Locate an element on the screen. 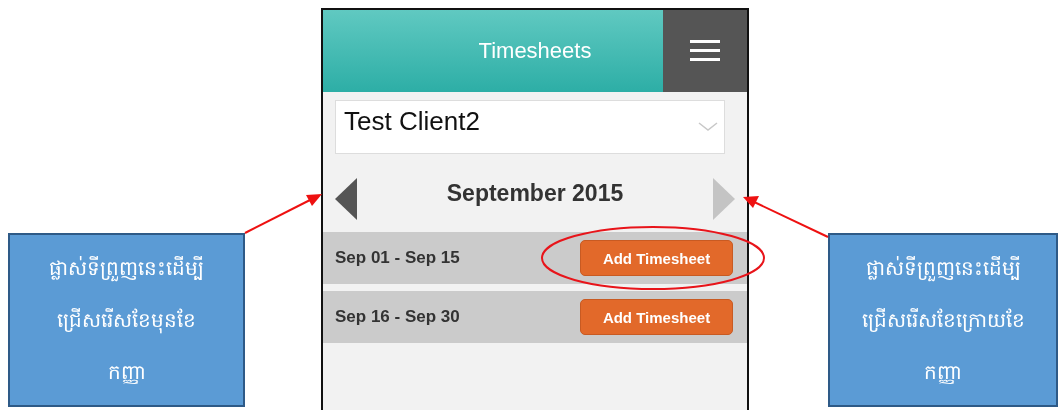  chevron-down-icon is located at coordinates (708, 127).